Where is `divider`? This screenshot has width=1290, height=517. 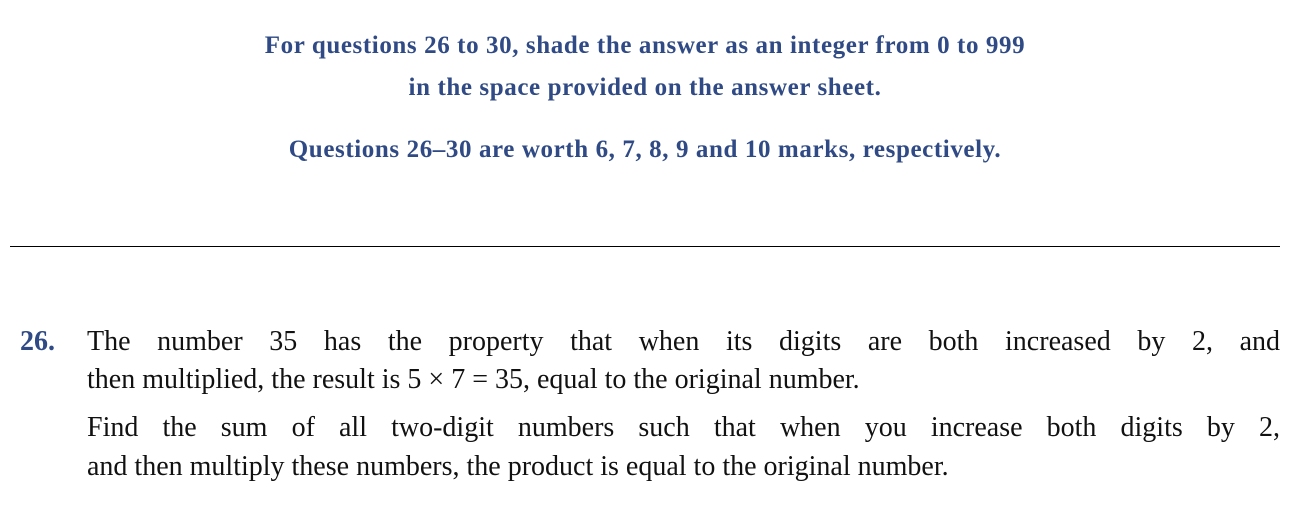
divider is located at coordinates (645, 246).